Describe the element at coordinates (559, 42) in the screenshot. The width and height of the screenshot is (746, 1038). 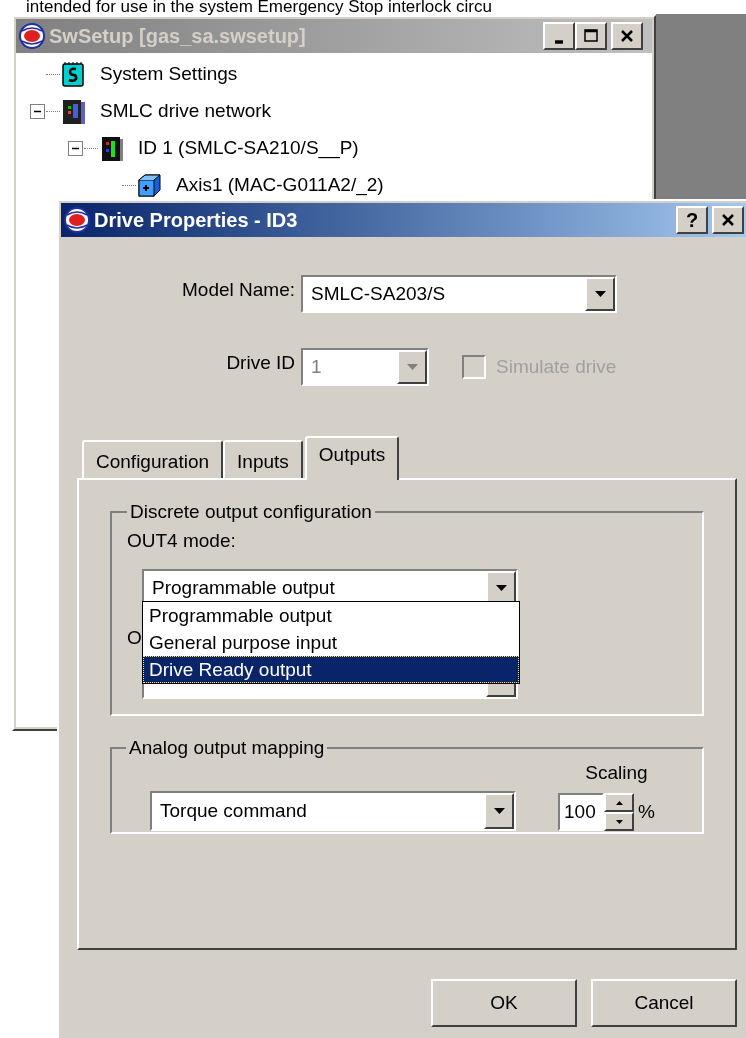
I see `minimize-icon` at that location.